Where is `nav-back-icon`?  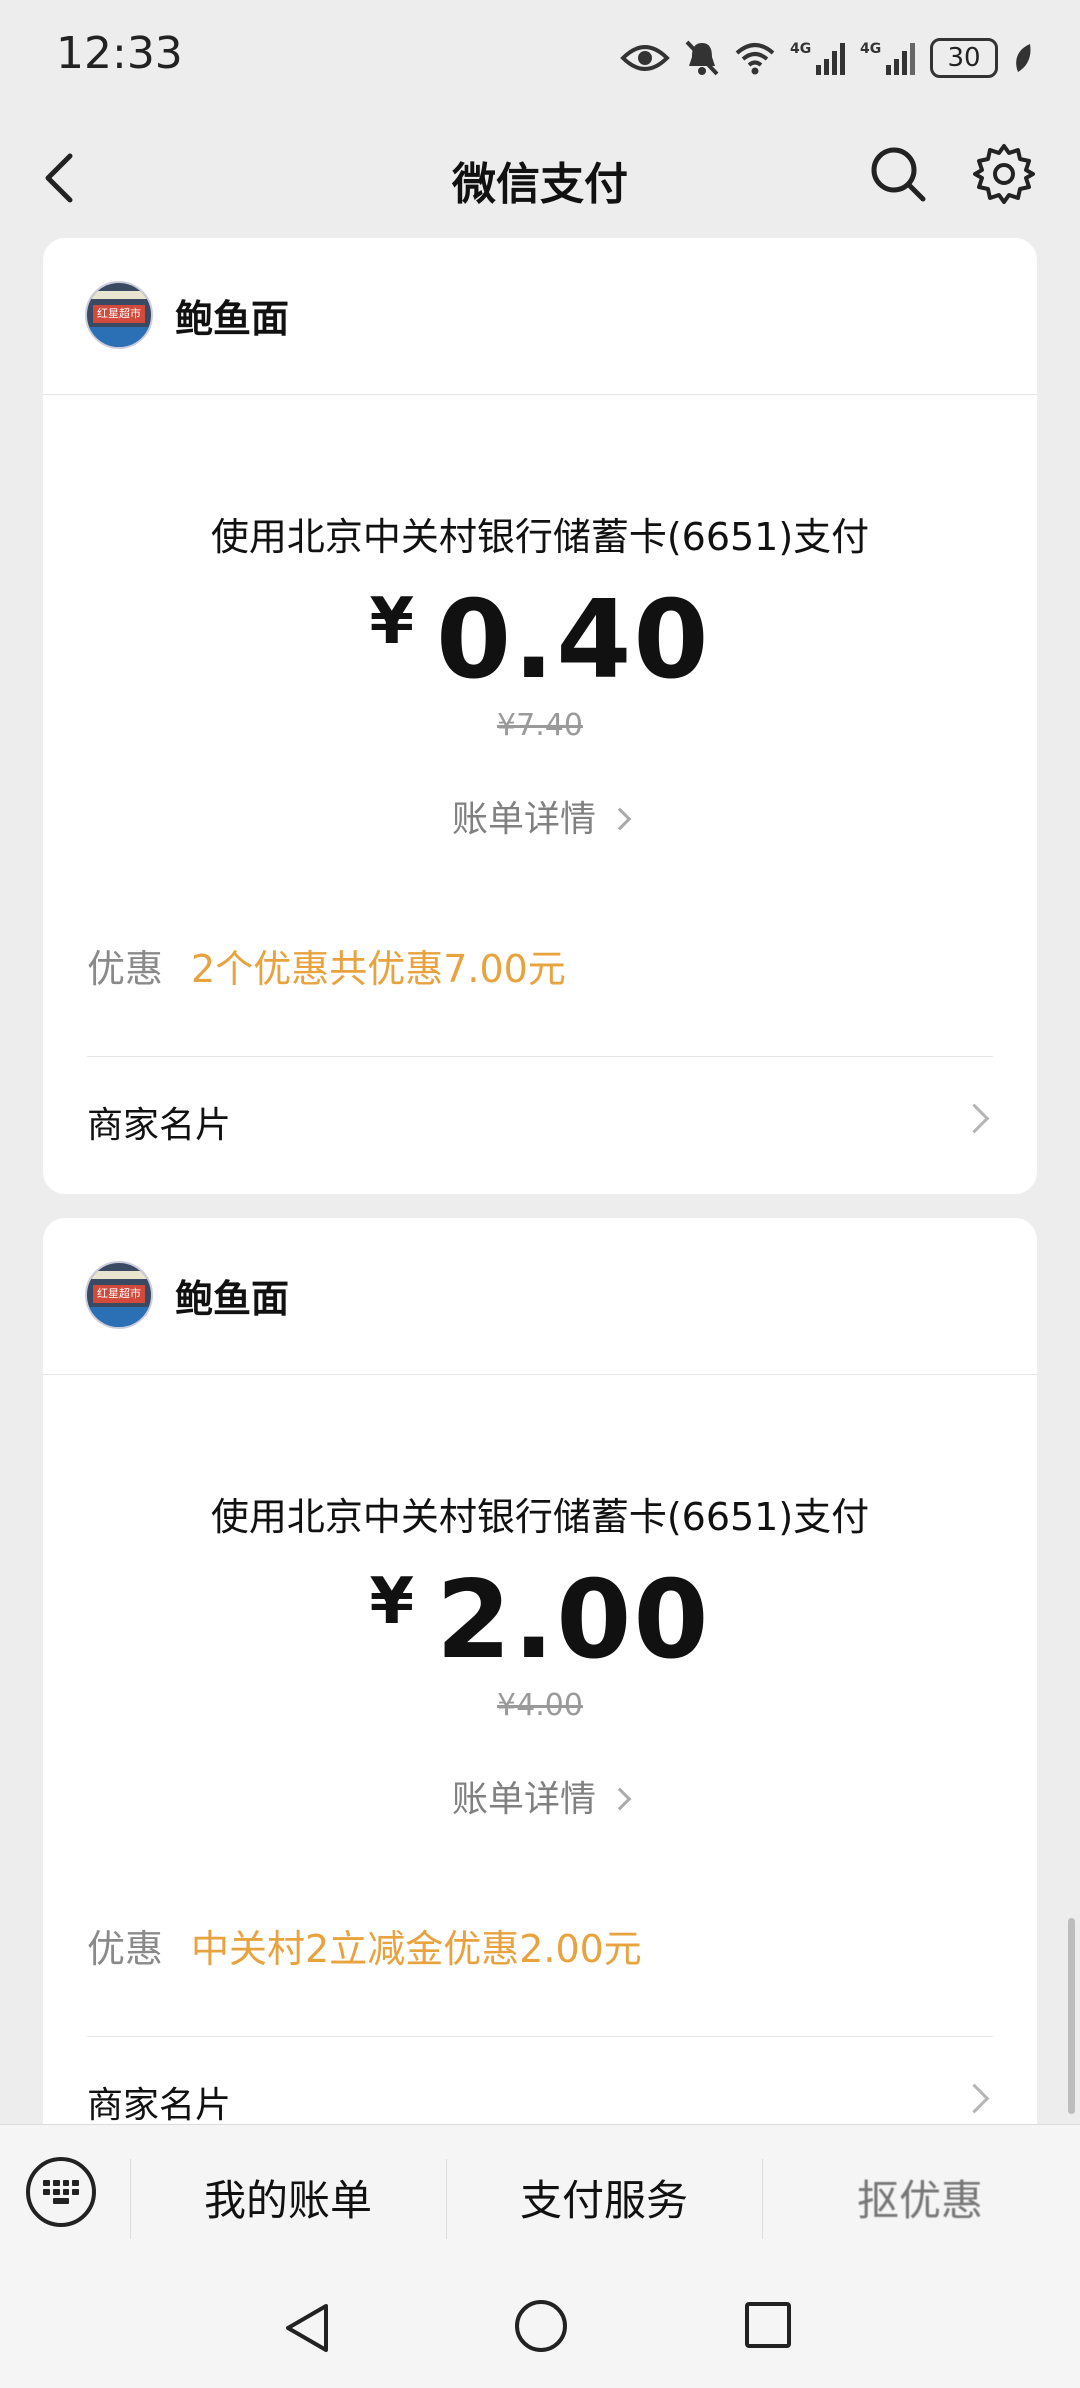
nav-back-icon is located at coordinates (308, 2328).